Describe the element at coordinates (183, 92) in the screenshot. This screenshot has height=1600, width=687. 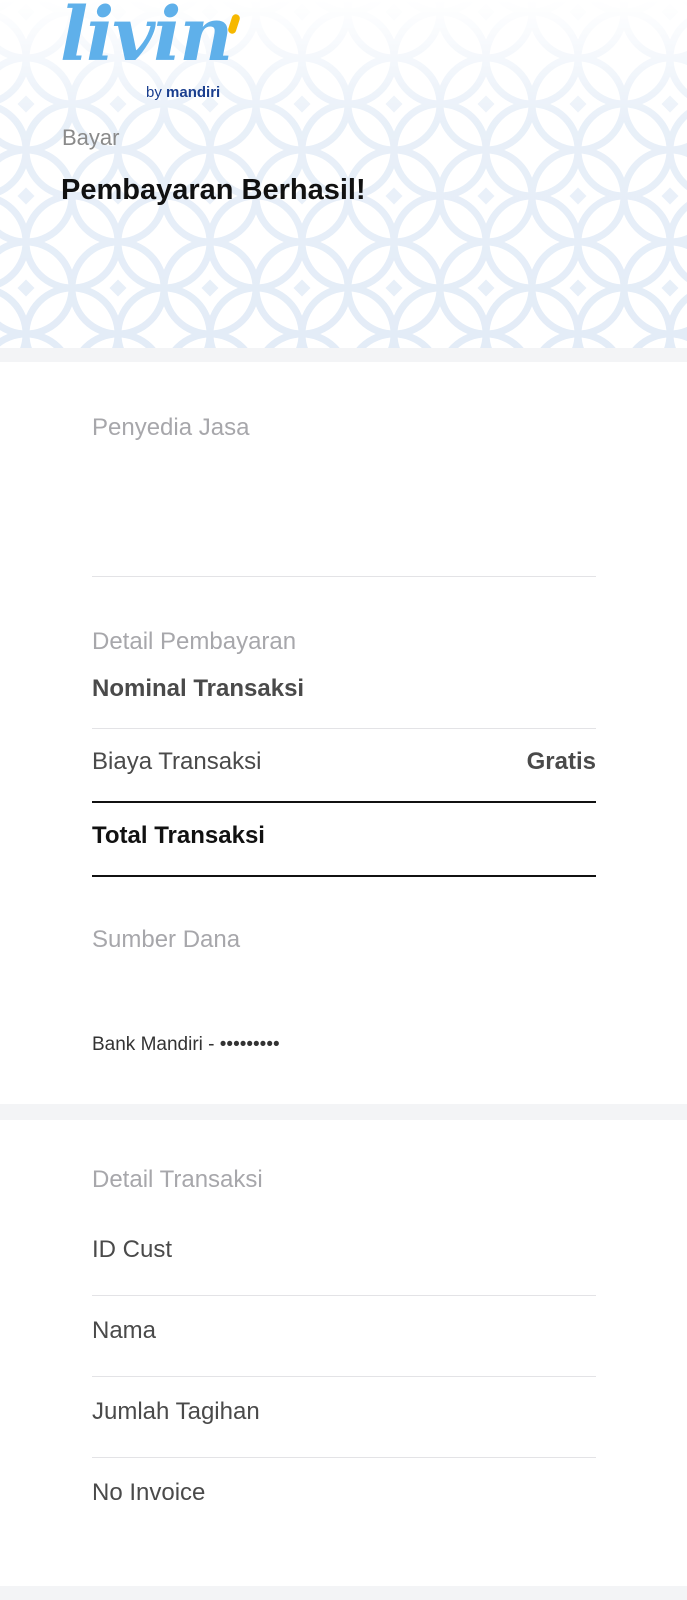
I see `logo-subtitle: by mandiri` at that location.